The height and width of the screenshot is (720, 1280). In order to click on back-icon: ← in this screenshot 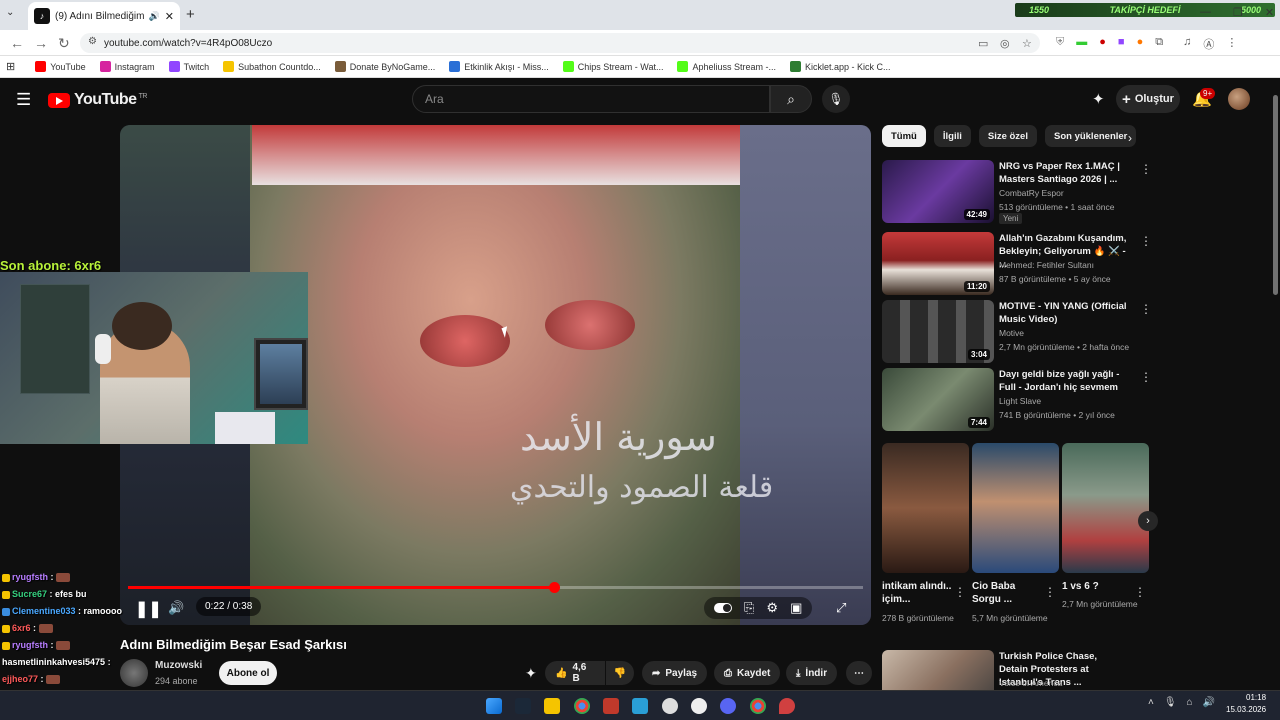, I will do `click(17, 43)`.